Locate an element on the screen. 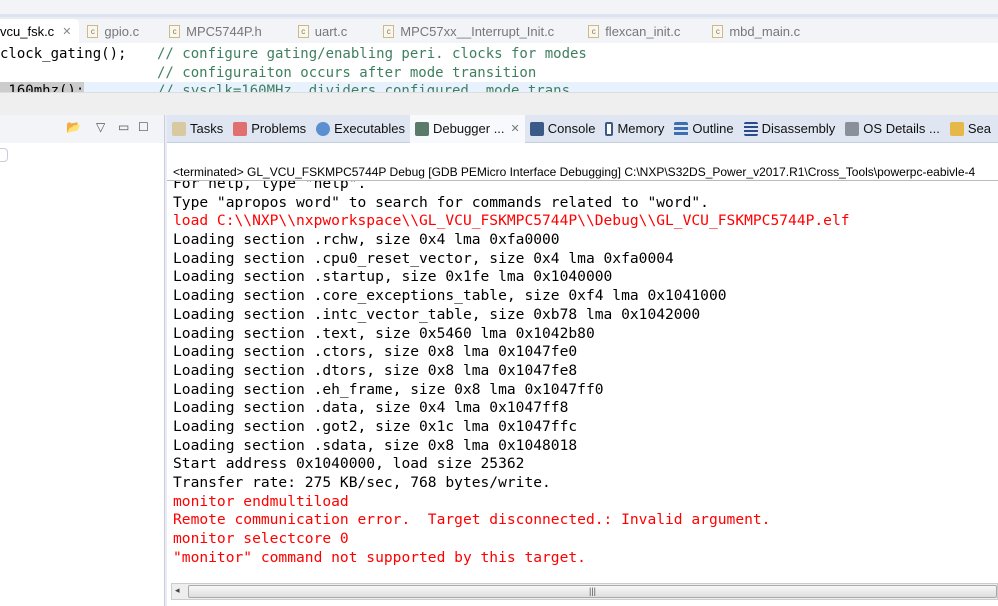  tab-label: Executables is located at coordinates (369, 128).